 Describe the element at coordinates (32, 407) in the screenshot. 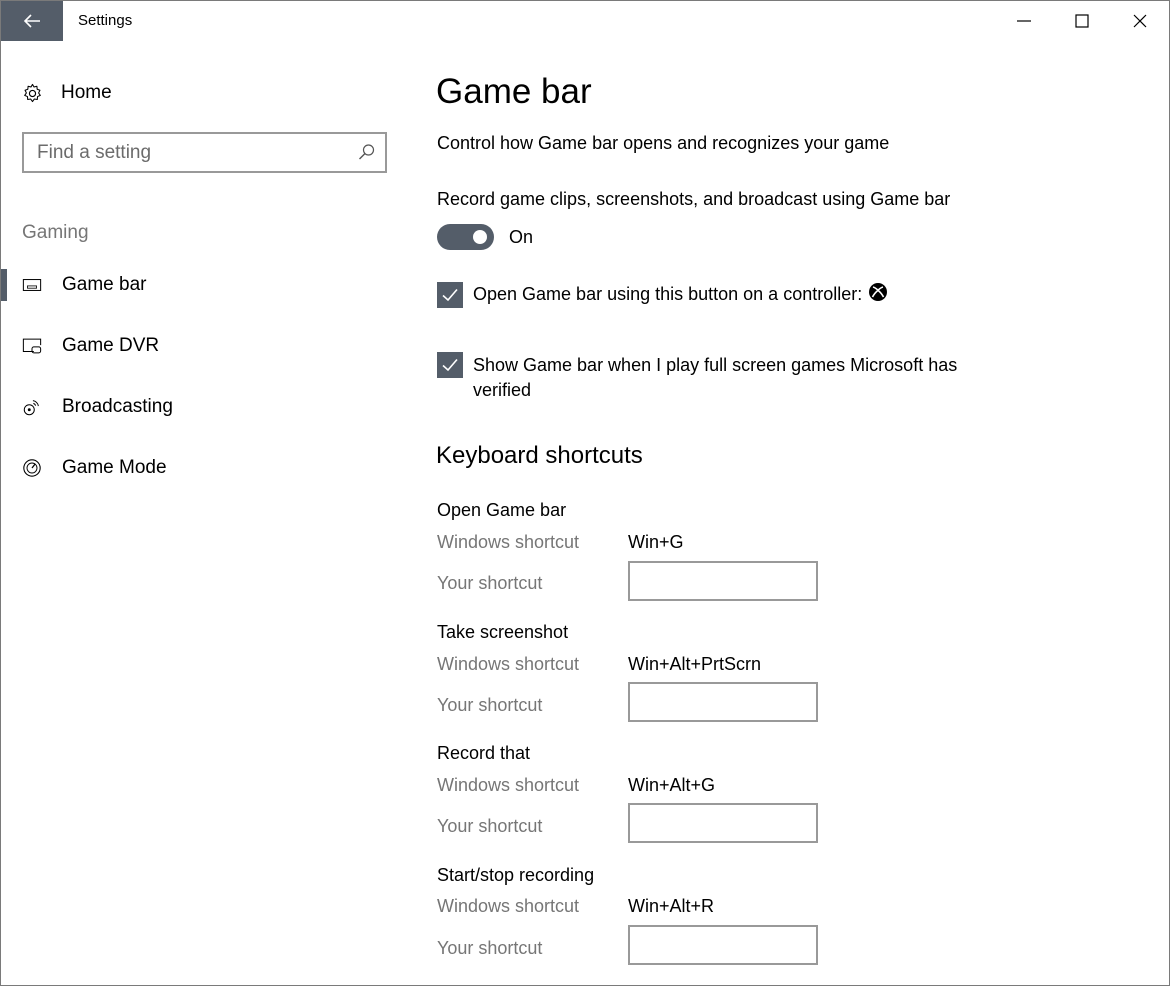

I see `broadcast-icon` at that location.